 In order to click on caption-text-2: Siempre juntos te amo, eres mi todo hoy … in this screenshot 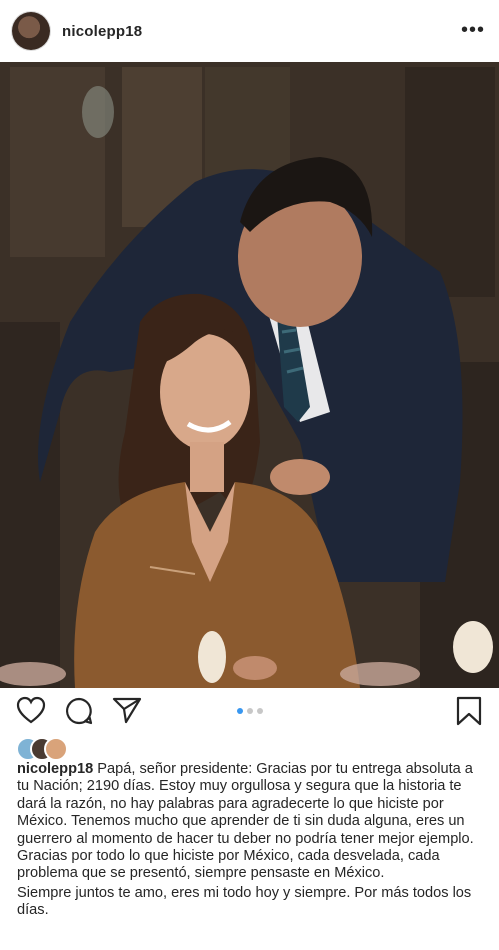, I will do `click(244, 901)`.